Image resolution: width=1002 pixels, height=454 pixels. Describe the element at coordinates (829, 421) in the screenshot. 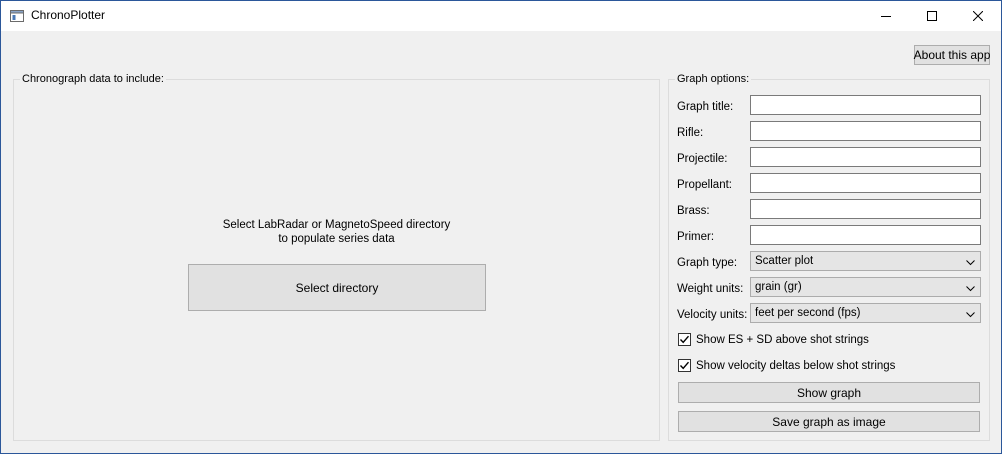

I see `save-graph-button: Save graph as image` at that location.